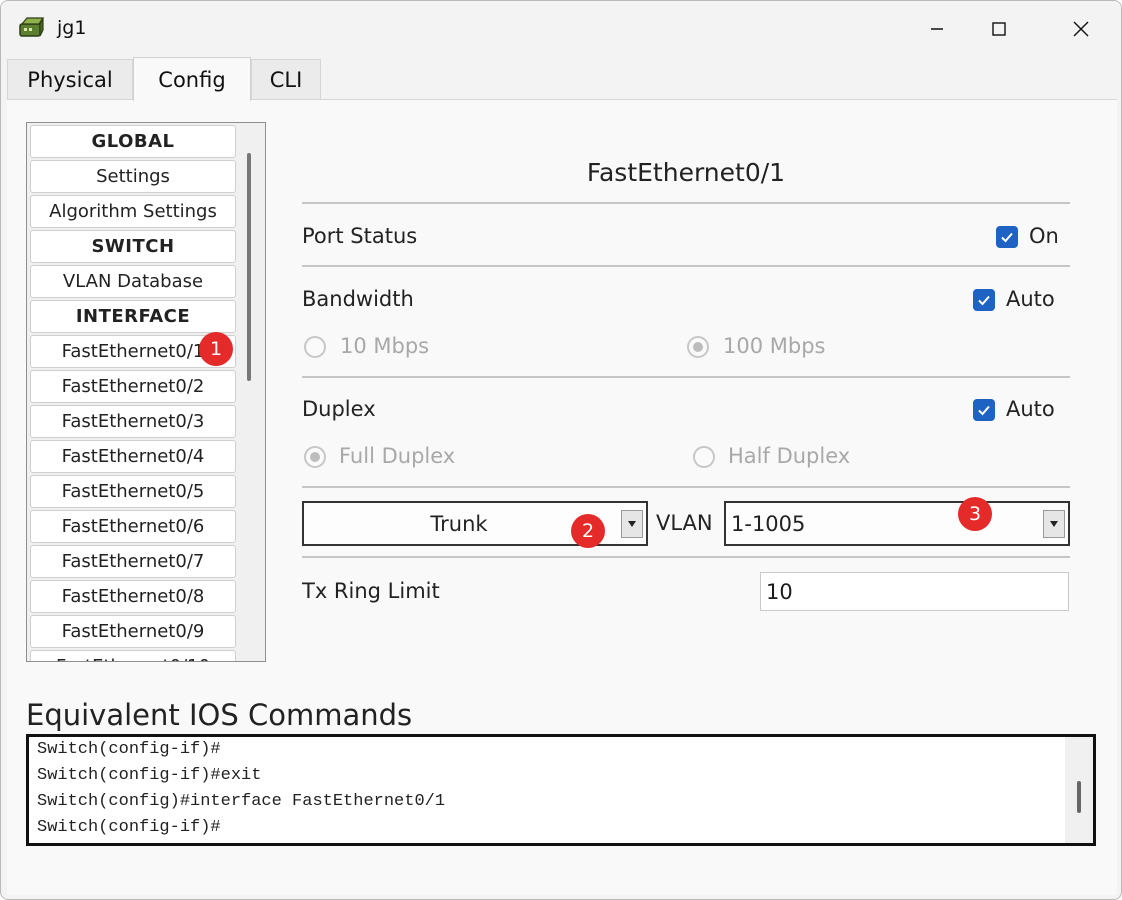 This screenshot has width=1122, height=900. Describe the element at coordinates (315, 347) in the screenshot. I see `radio-10mbps` at that location.